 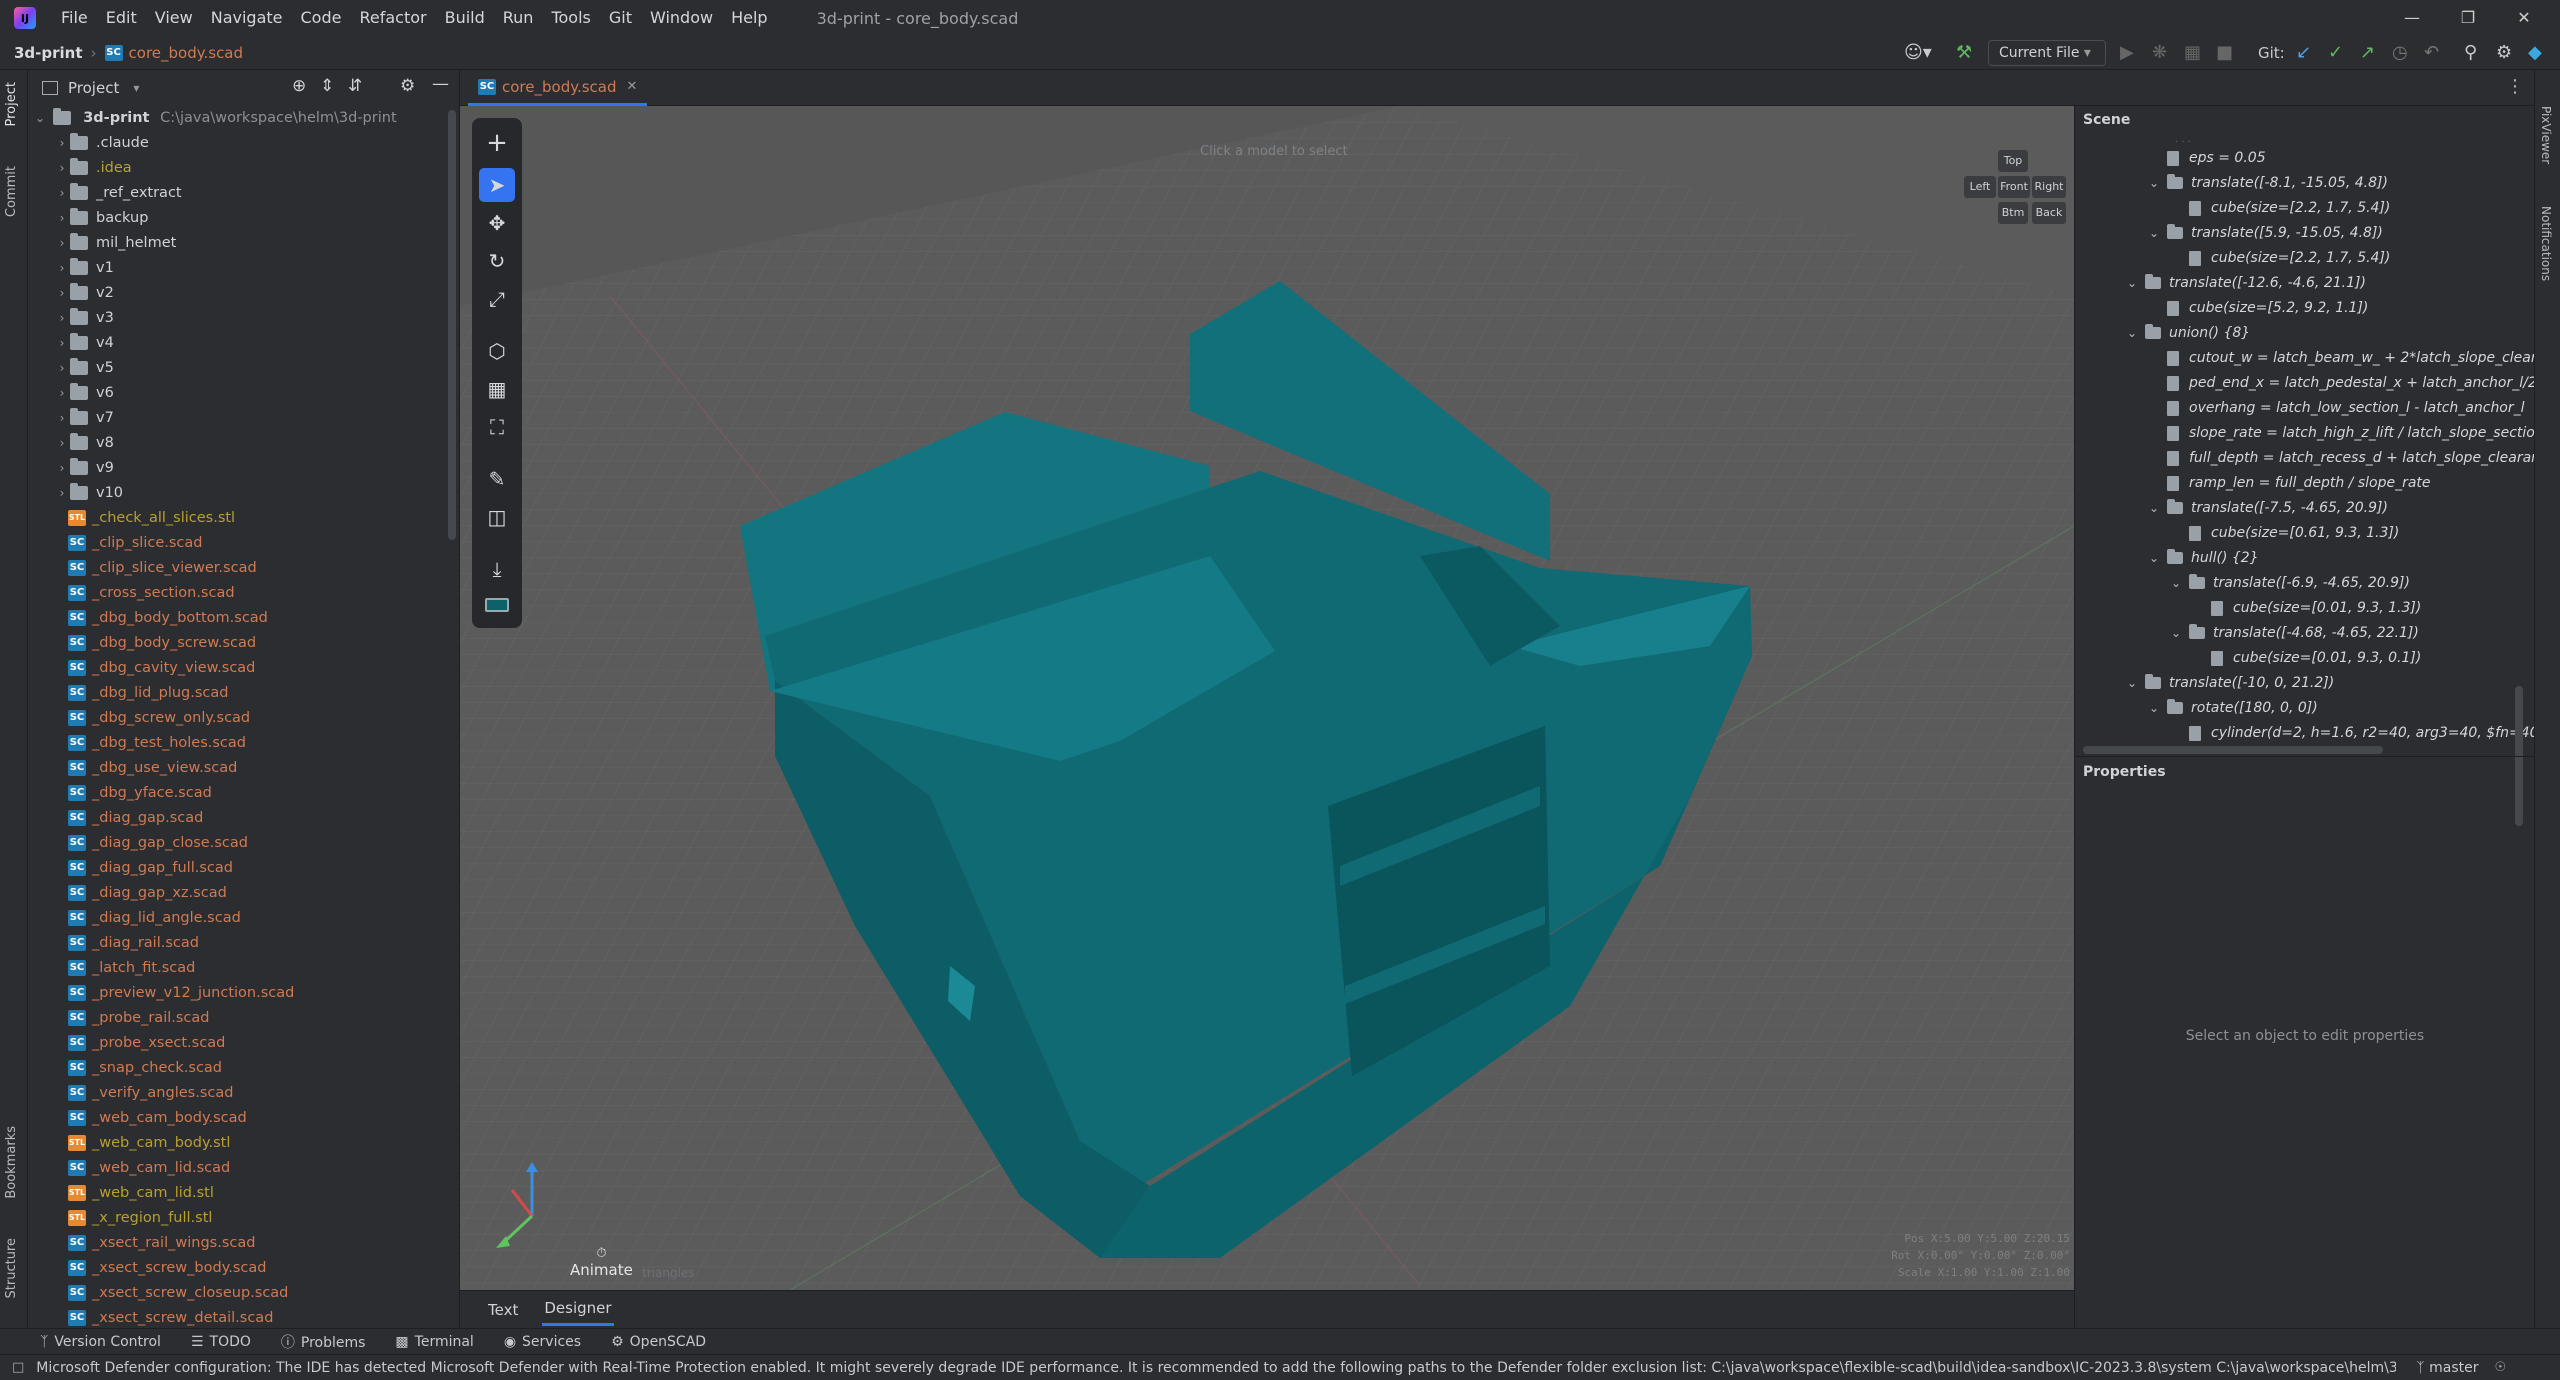 What do you see at coordinates (244, 643) in the screenshot?
I see `tree-file: SC _dbg_body_screw.scad` at bounding box center [244, 643].